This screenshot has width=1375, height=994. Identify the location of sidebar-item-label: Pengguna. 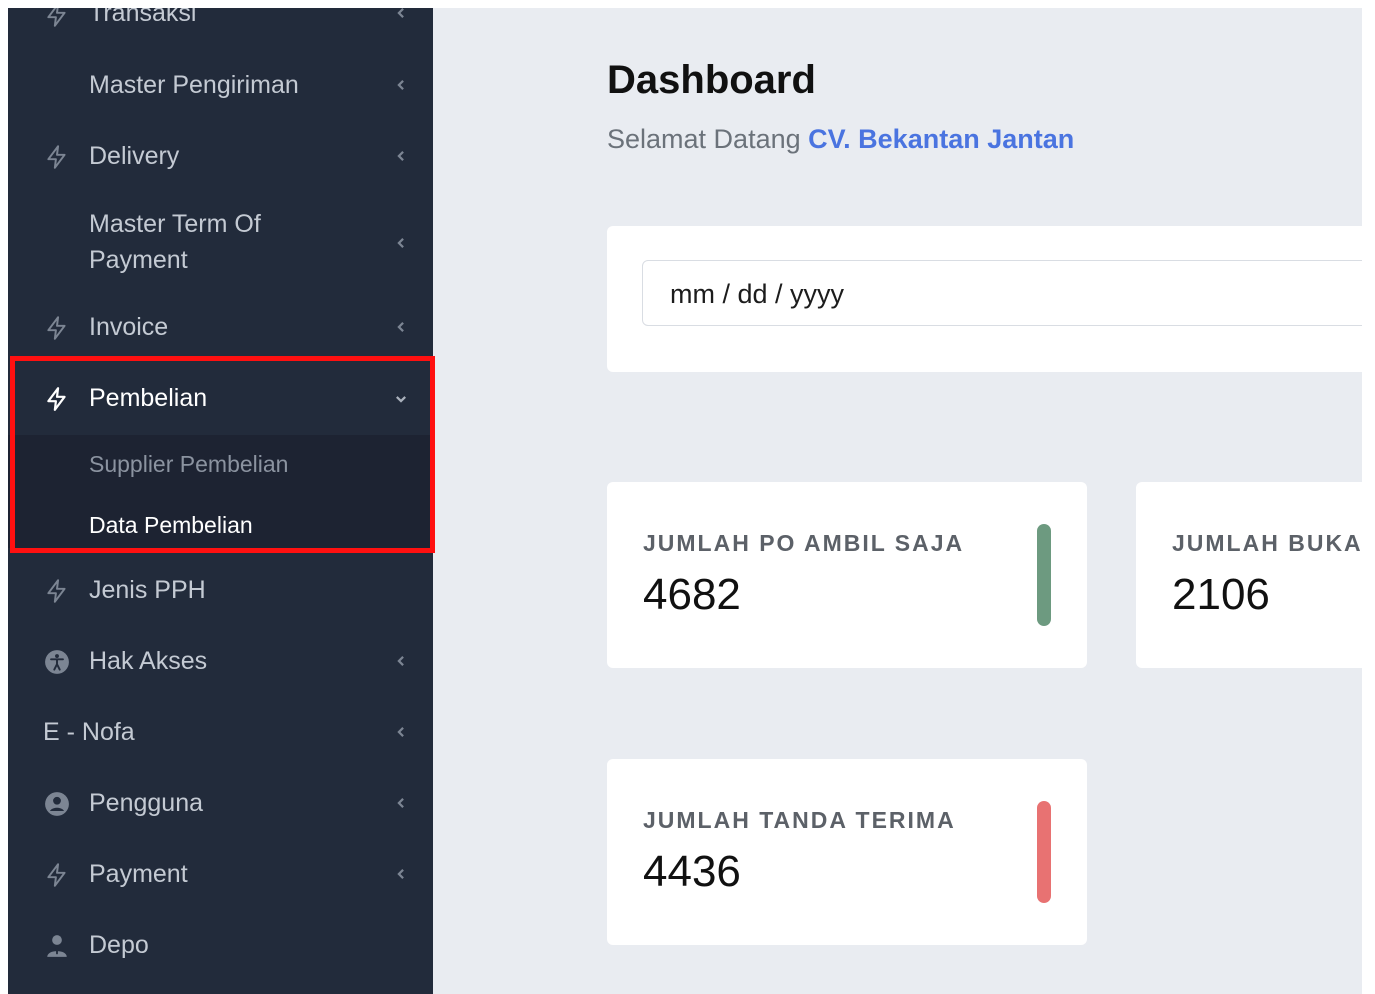
(146, 803).